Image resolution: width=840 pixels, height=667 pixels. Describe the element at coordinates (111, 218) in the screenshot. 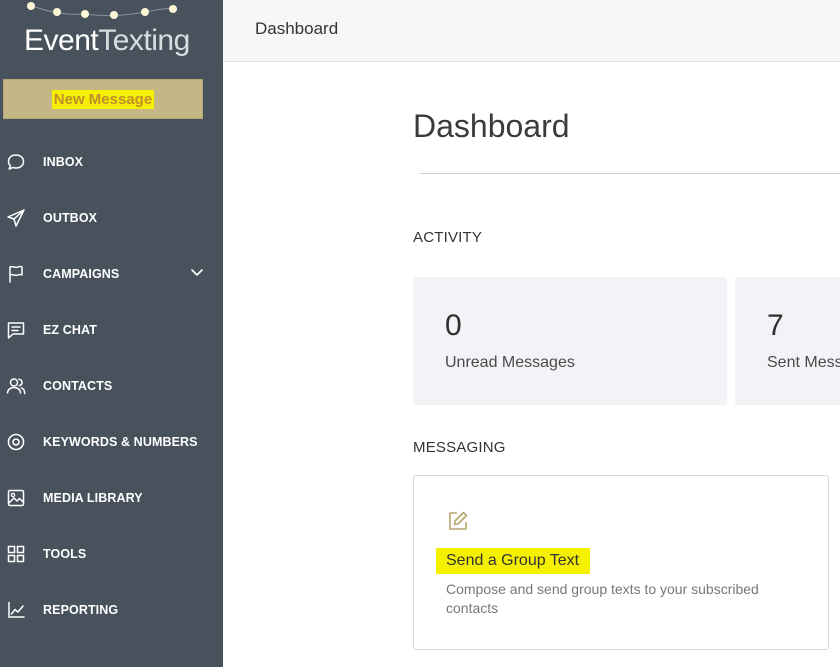

I see `sidebar-item-outbox: OUTBOX` at that location.